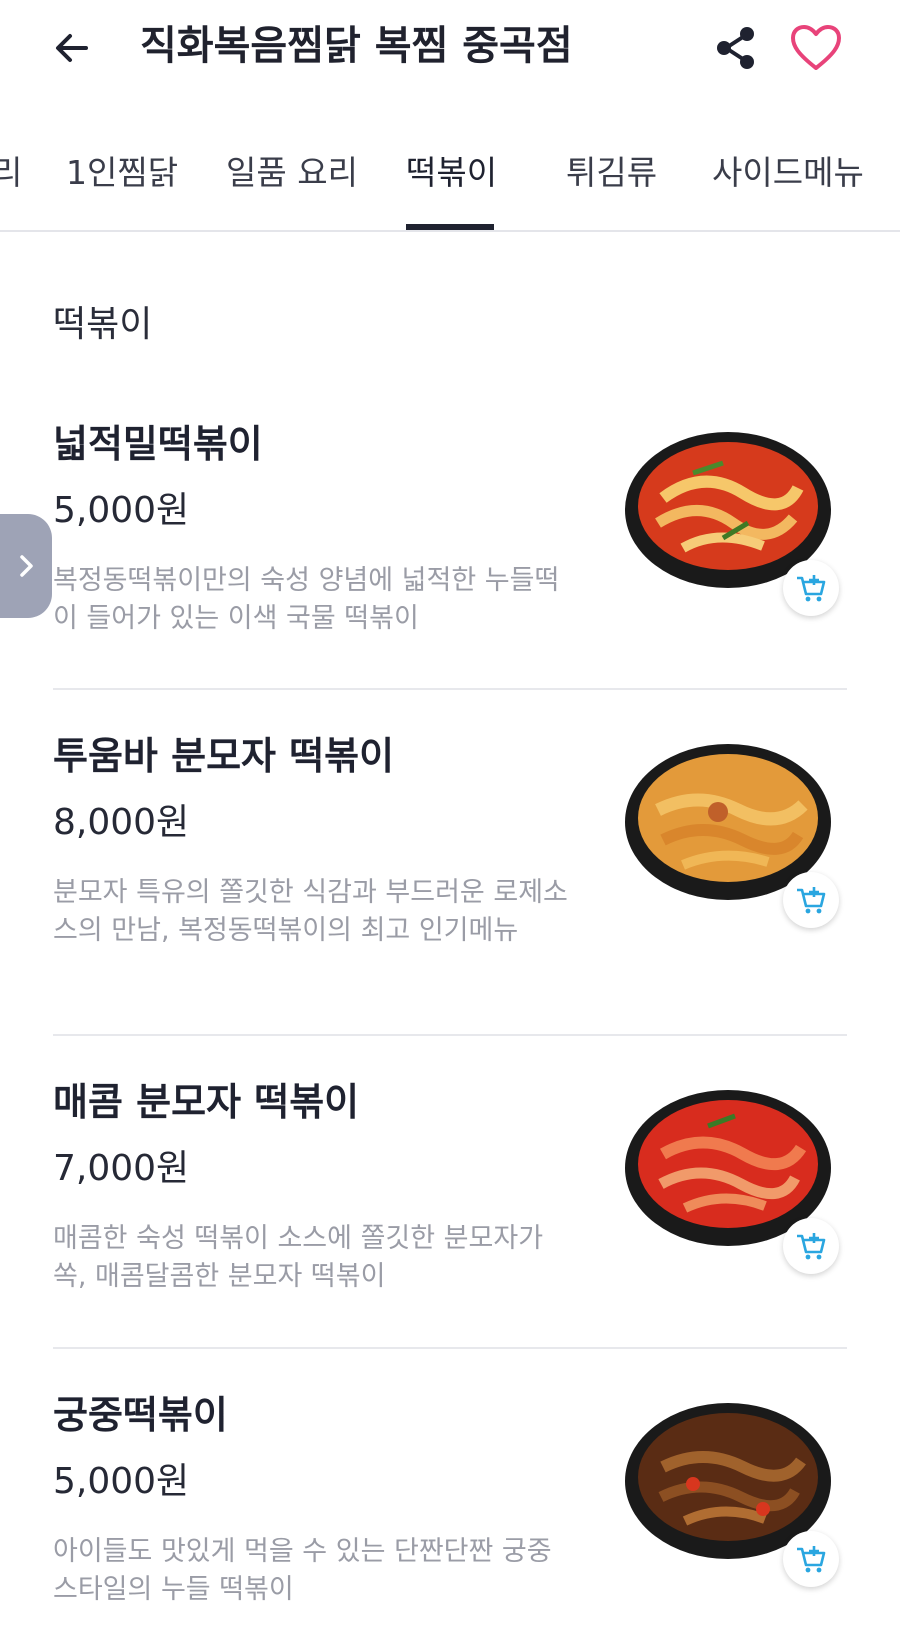 This screenshot has width=900, height=1631. I want to click on store-title: 직화복음찜닭 복찜 중곡점, so click(356, 46).